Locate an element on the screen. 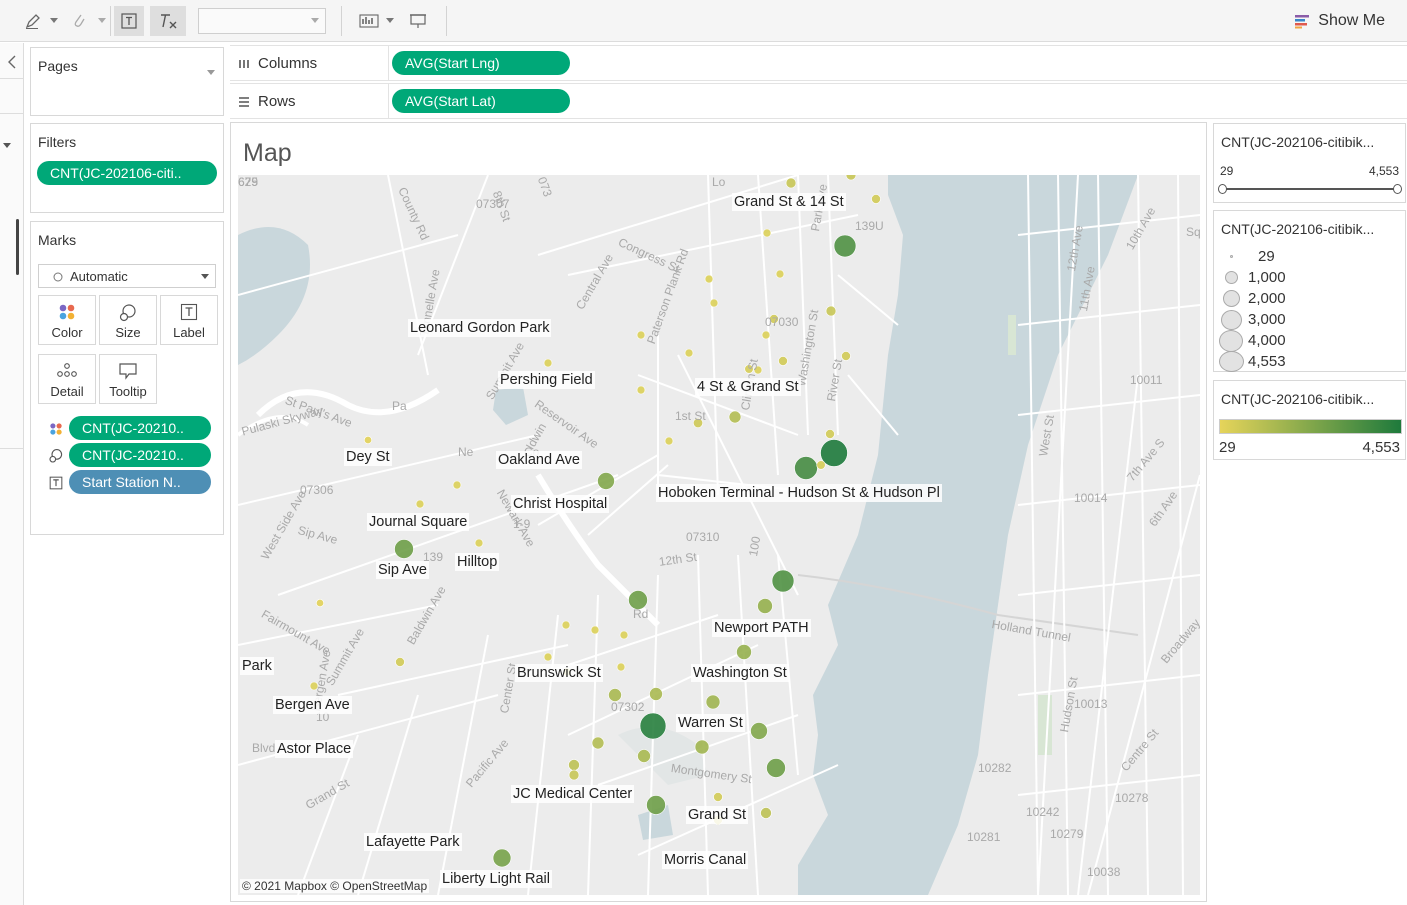 The image size is (1407, 905). label-pill: Start Station N.. is located at coordinates (140, 482).